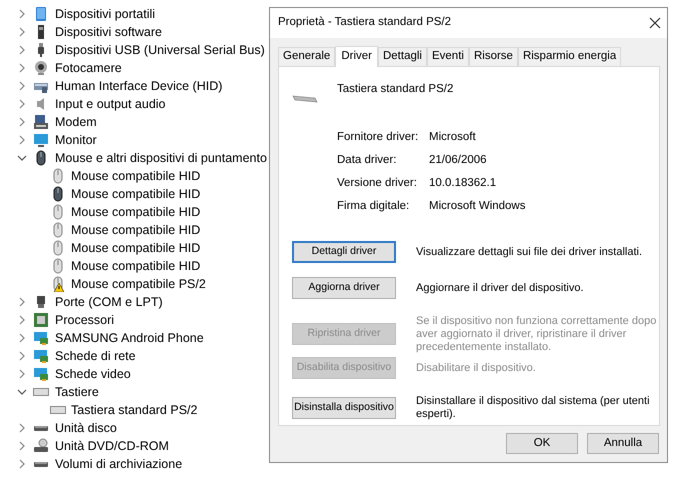  I want to click on tree-item: Unità disco, so click(86, 428).